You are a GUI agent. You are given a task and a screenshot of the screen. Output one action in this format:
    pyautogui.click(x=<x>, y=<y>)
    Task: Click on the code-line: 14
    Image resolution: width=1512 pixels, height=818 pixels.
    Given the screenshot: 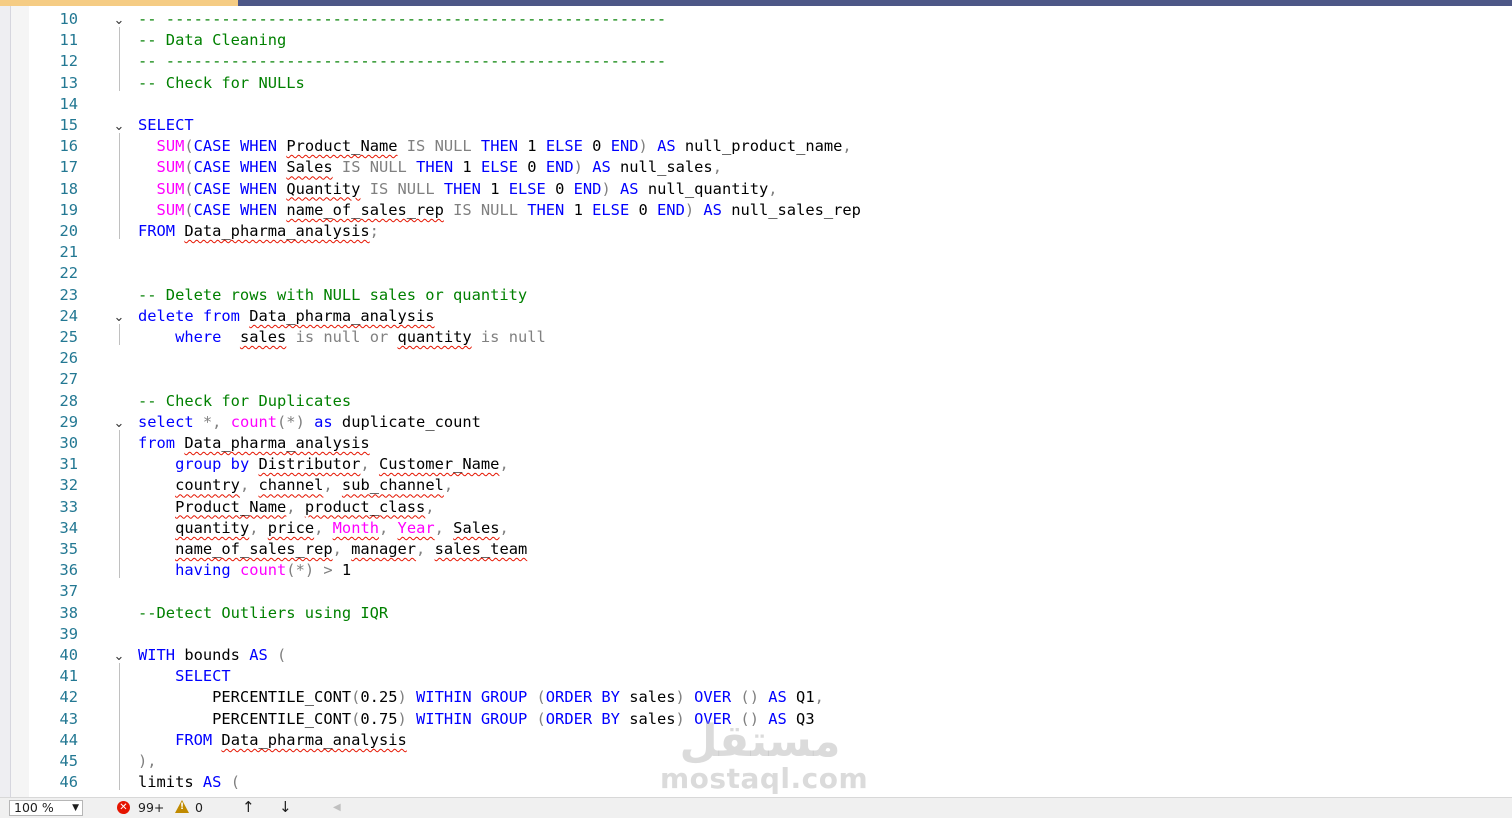 What is the action you would take?
    pyautogui.click(x=756, y=104)
    